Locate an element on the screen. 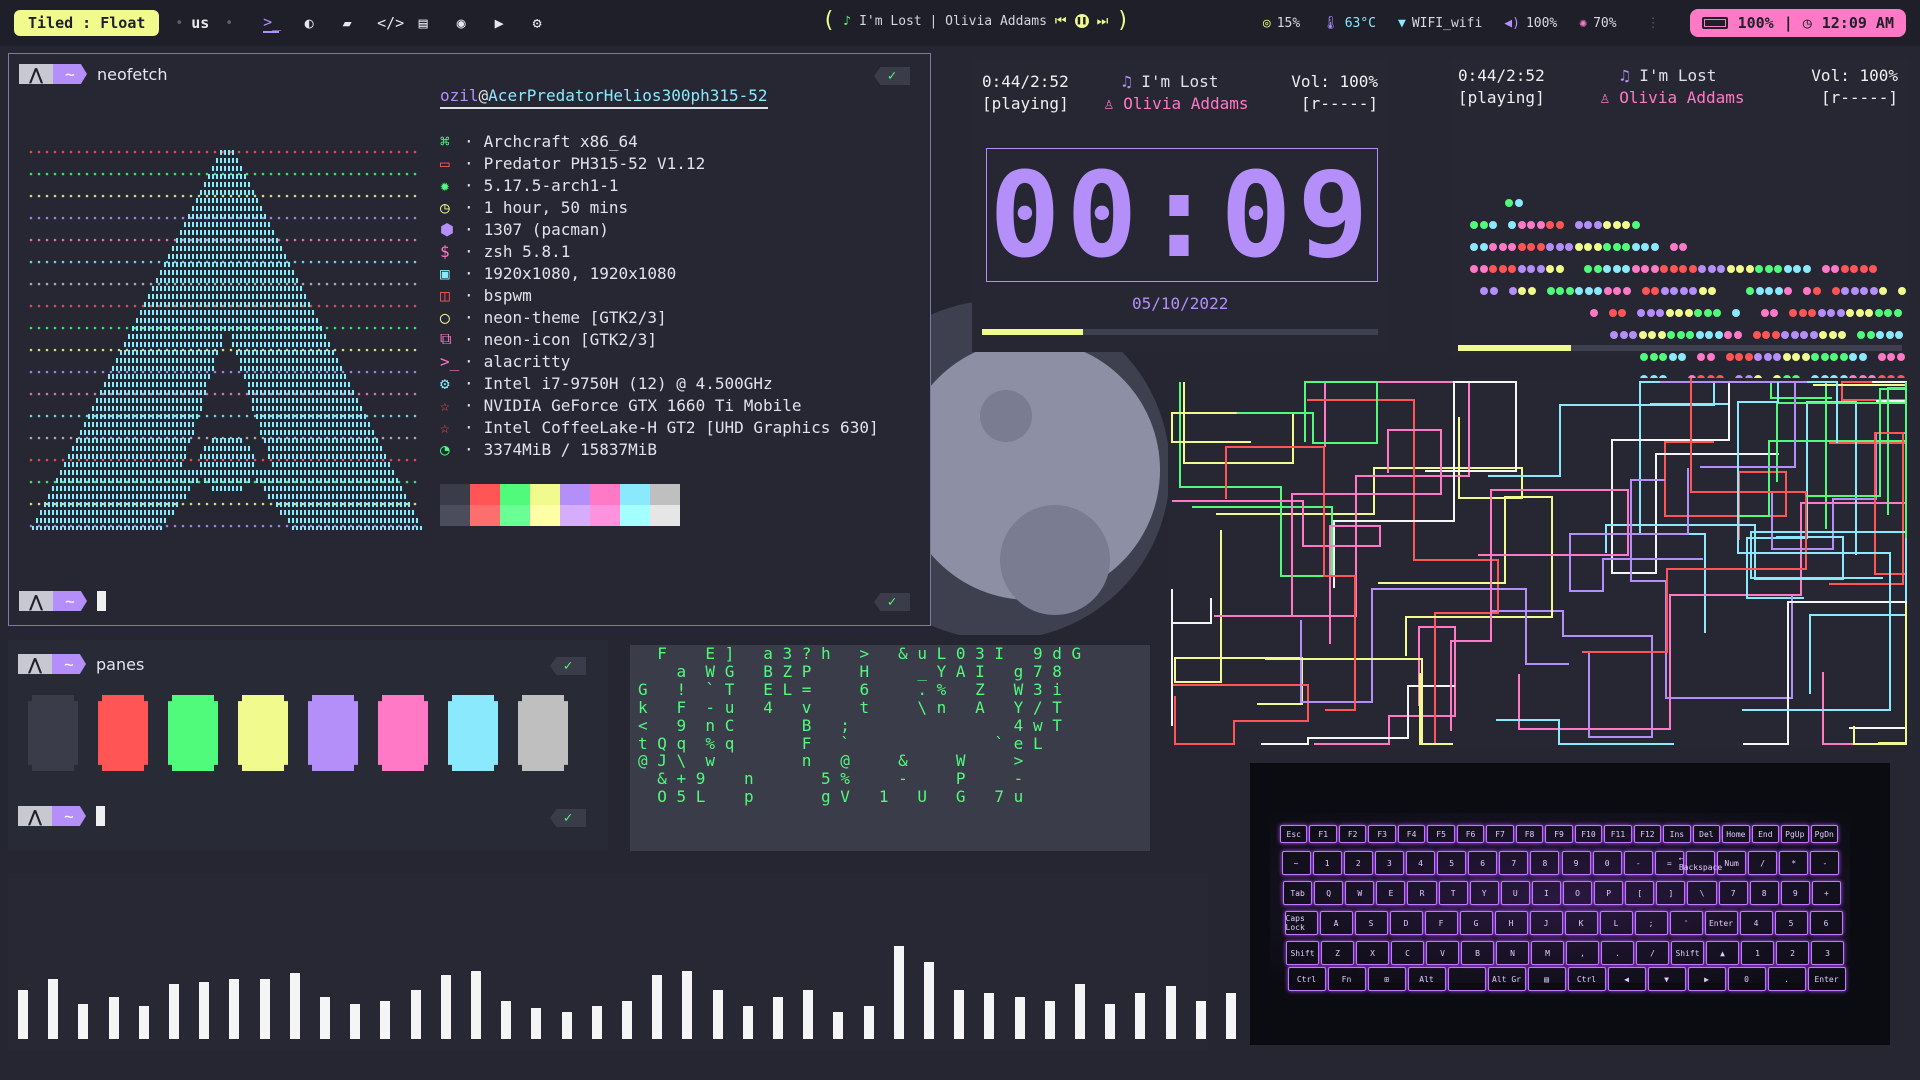  digital-clock: 00:09 is located at coordinates (1182, 215).